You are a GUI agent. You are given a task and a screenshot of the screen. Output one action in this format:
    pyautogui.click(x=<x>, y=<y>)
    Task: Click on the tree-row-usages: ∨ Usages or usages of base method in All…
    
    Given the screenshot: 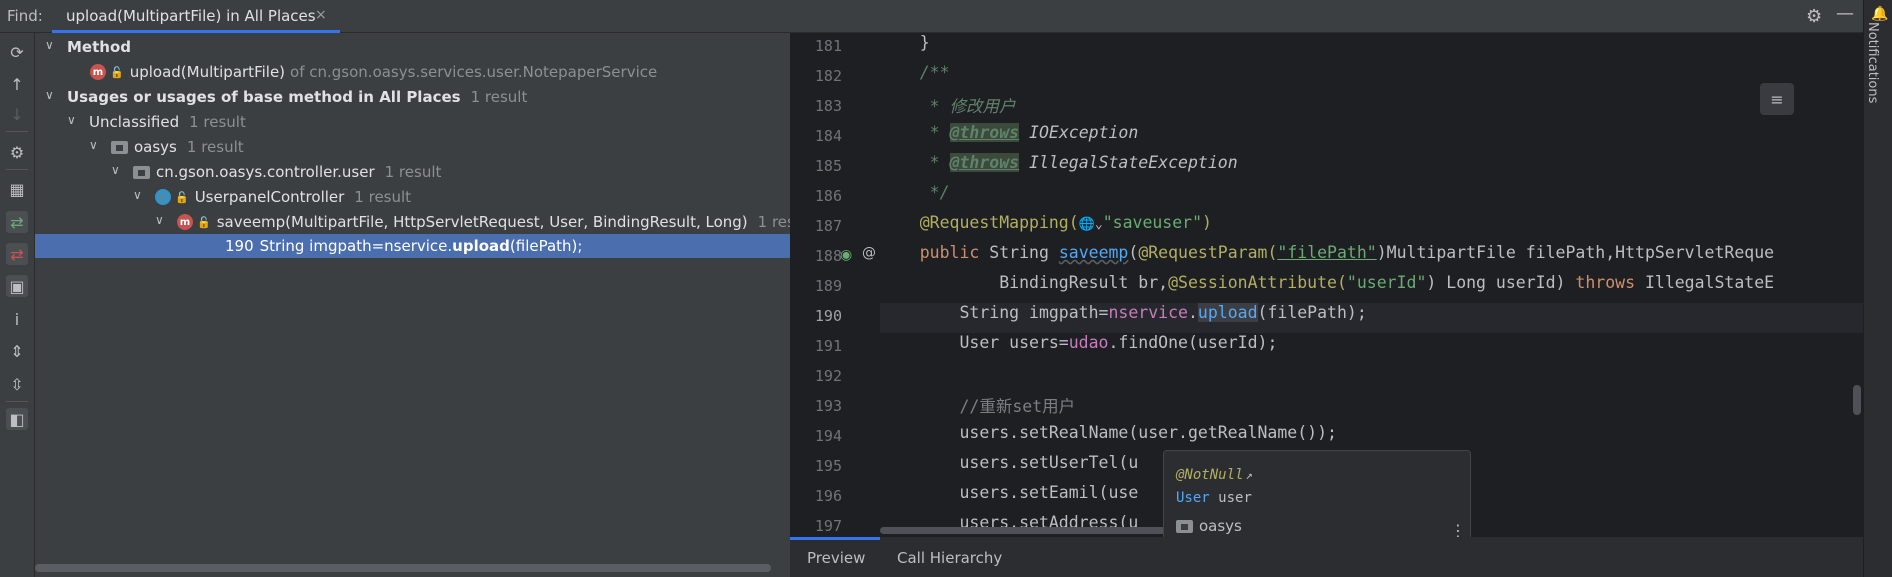 What is the action you would take?
    pyautogui.click(x=412, y=97)
    